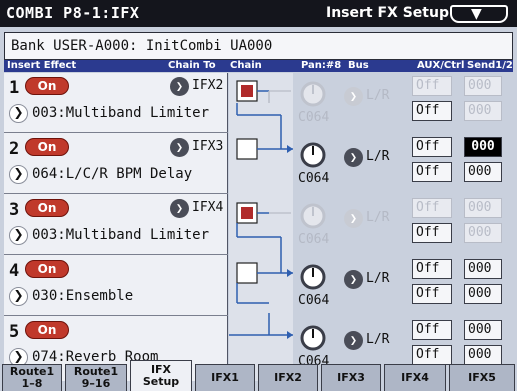  I want to click on page-menu-button: ▼, so click(479, 14).